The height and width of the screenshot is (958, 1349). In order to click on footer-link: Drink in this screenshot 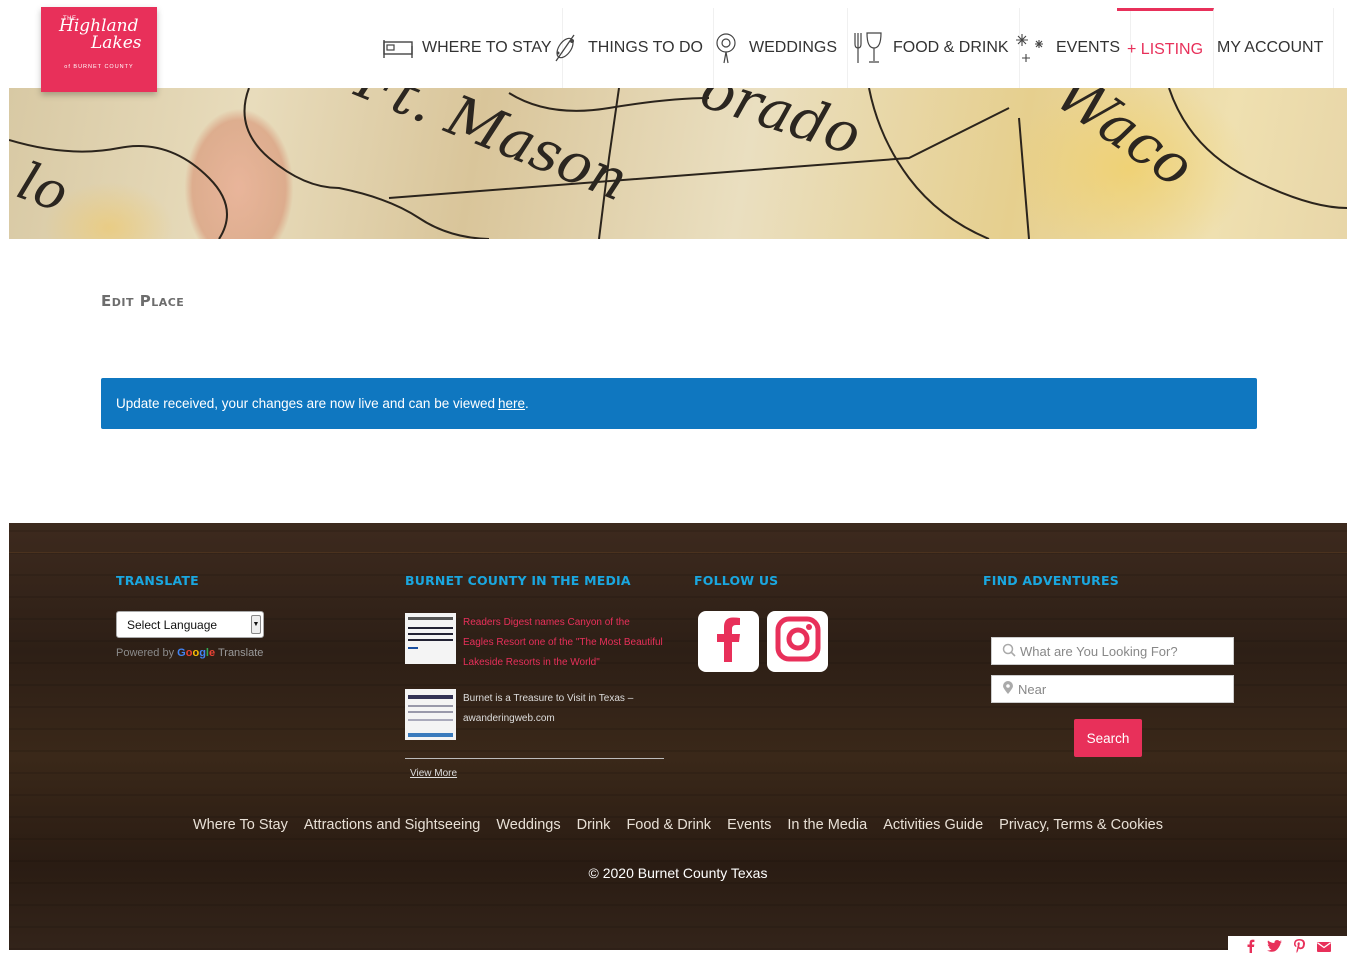, I will do `click(594, 825)`.